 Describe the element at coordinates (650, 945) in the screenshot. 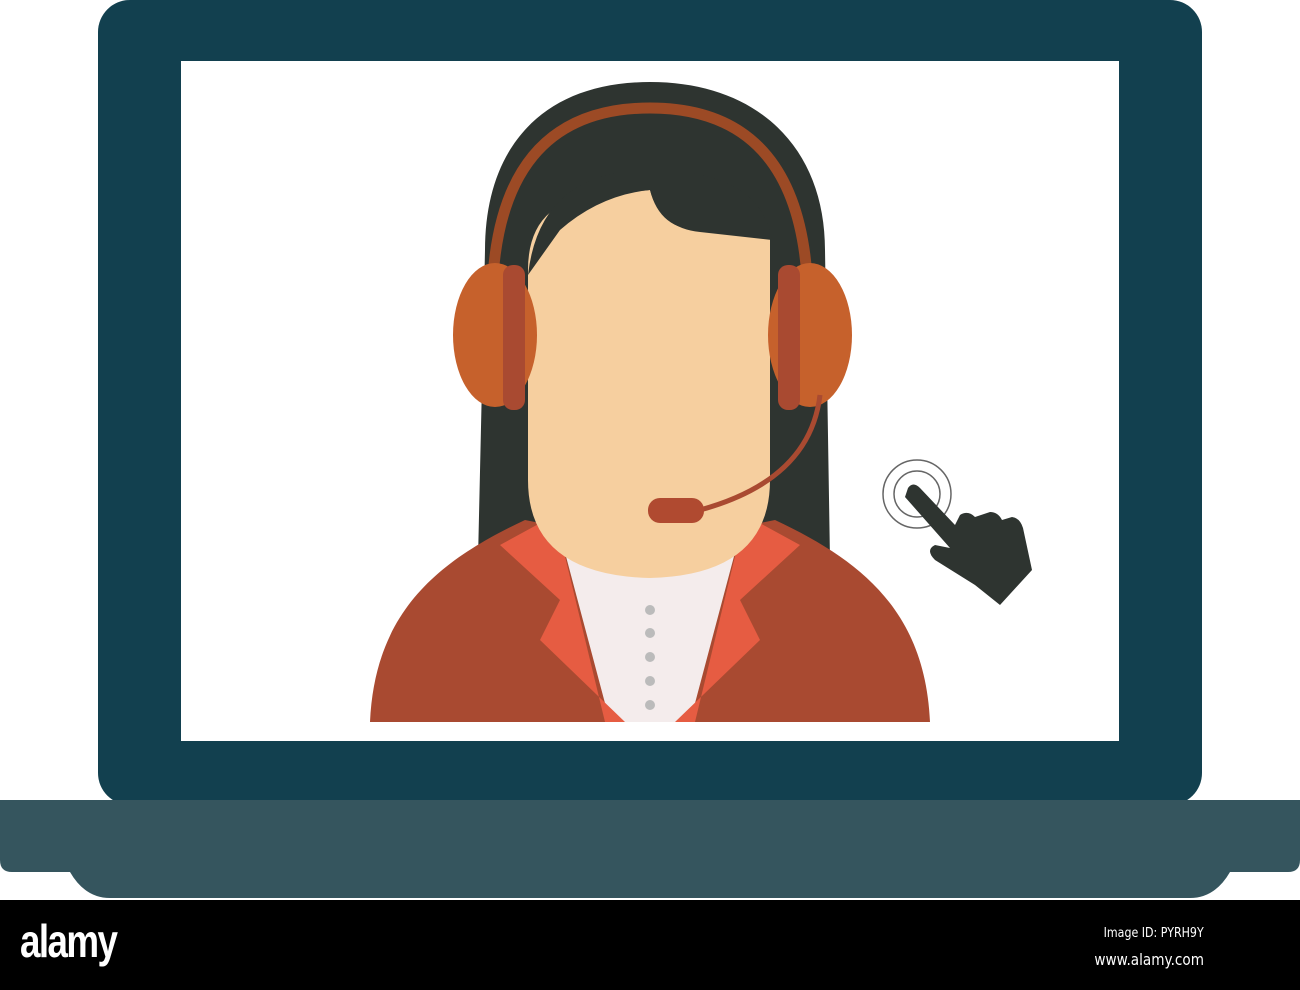

I see `stock-footer-bar: alamy Image ID: PYRH9Y www.alamy.com` at that location.